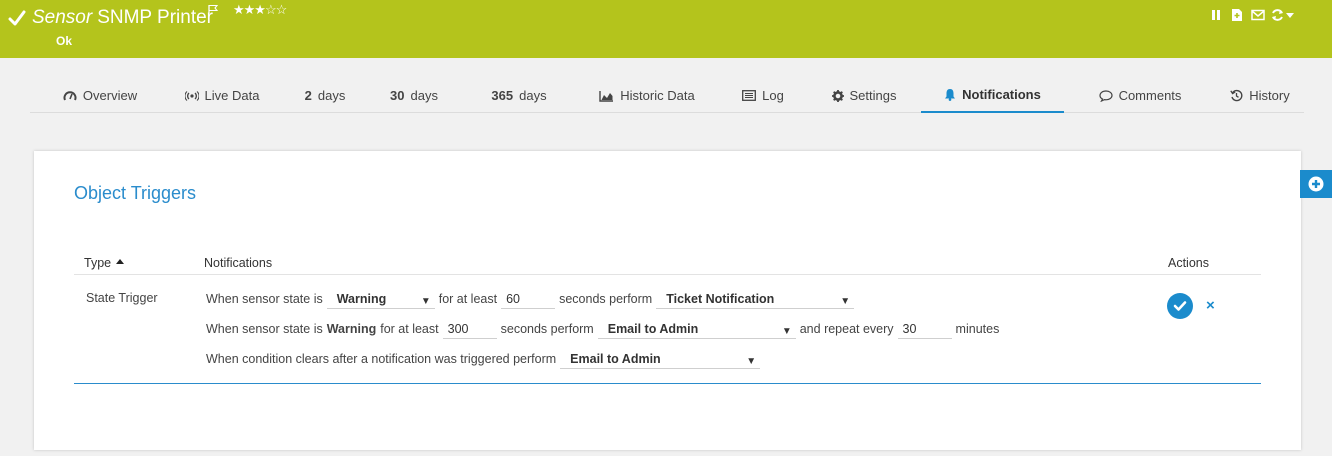  I want to click on notification-select-1-value: Ticket Notification, so click(720, 298).